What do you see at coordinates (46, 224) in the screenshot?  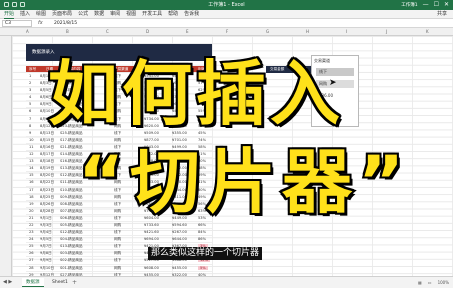 I see `table-cell-date: 9月3日` at bounding box center [46, 224].